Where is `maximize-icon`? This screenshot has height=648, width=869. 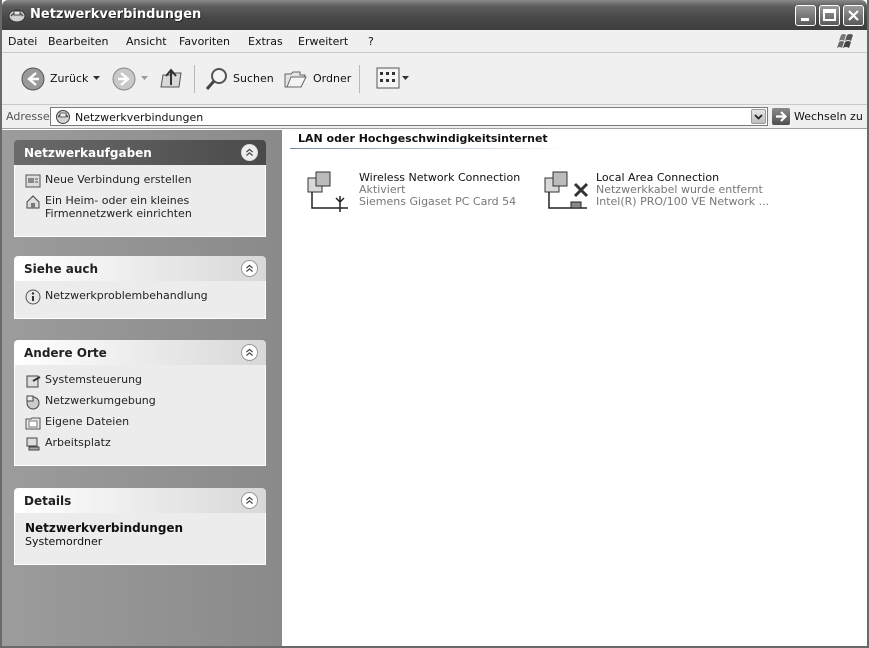
maximize-icon is located at coordinates (829, 15).